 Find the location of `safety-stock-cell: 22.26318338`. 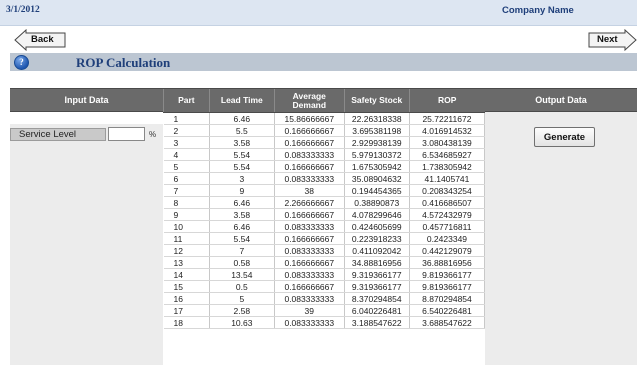

safety-stock-cell: 22.26318338 is located at coordinates (377, 118).